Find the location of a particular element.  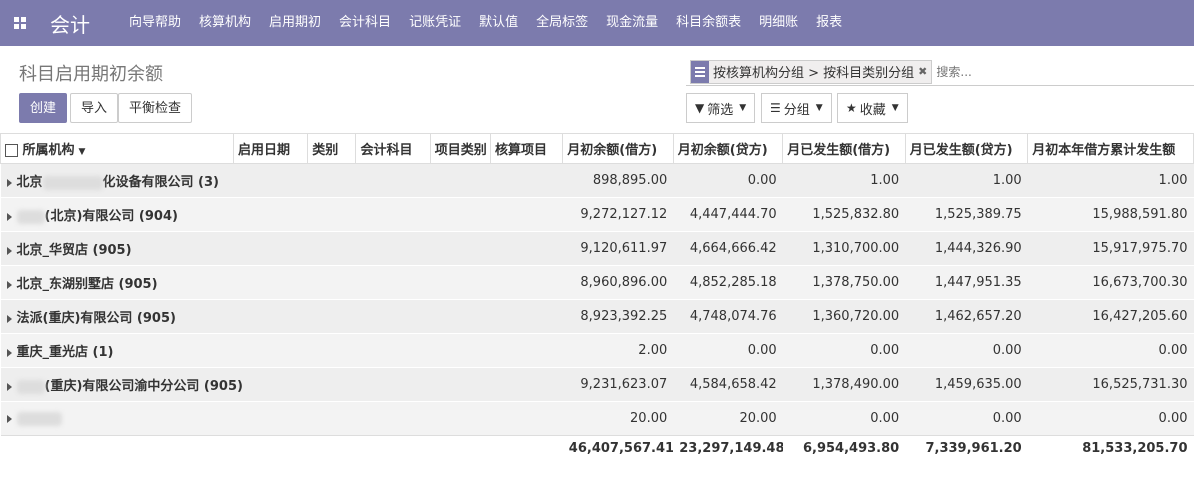

total-ytd-debit: 81,533,205.70 is located at coordinates (1110, 448).